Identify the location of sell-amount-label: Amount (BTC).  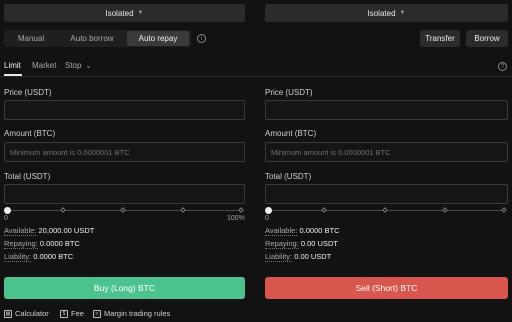
(291, 133).